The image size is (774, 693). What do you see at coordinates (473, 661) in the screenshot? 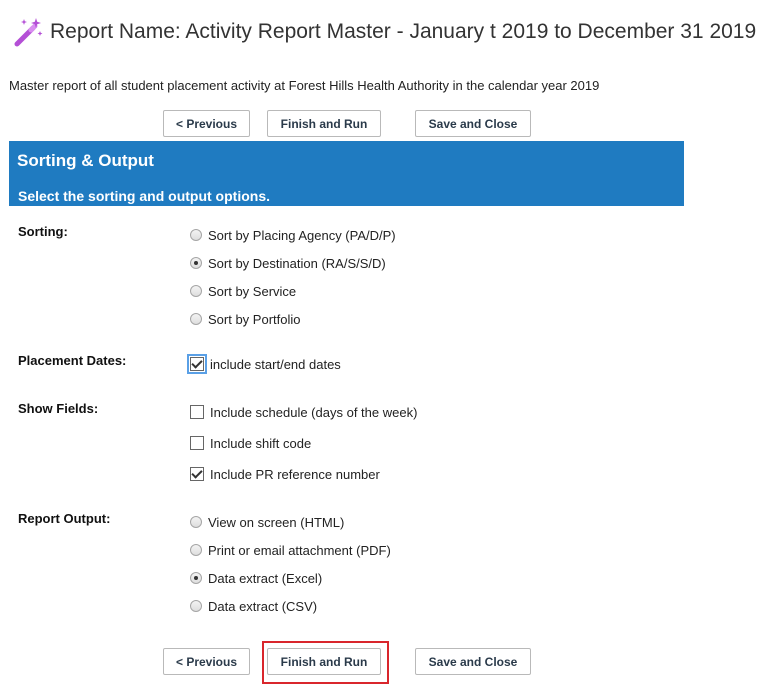
I see `save-close-button-bottom: Save and Close` at bounding box center [473, 661].